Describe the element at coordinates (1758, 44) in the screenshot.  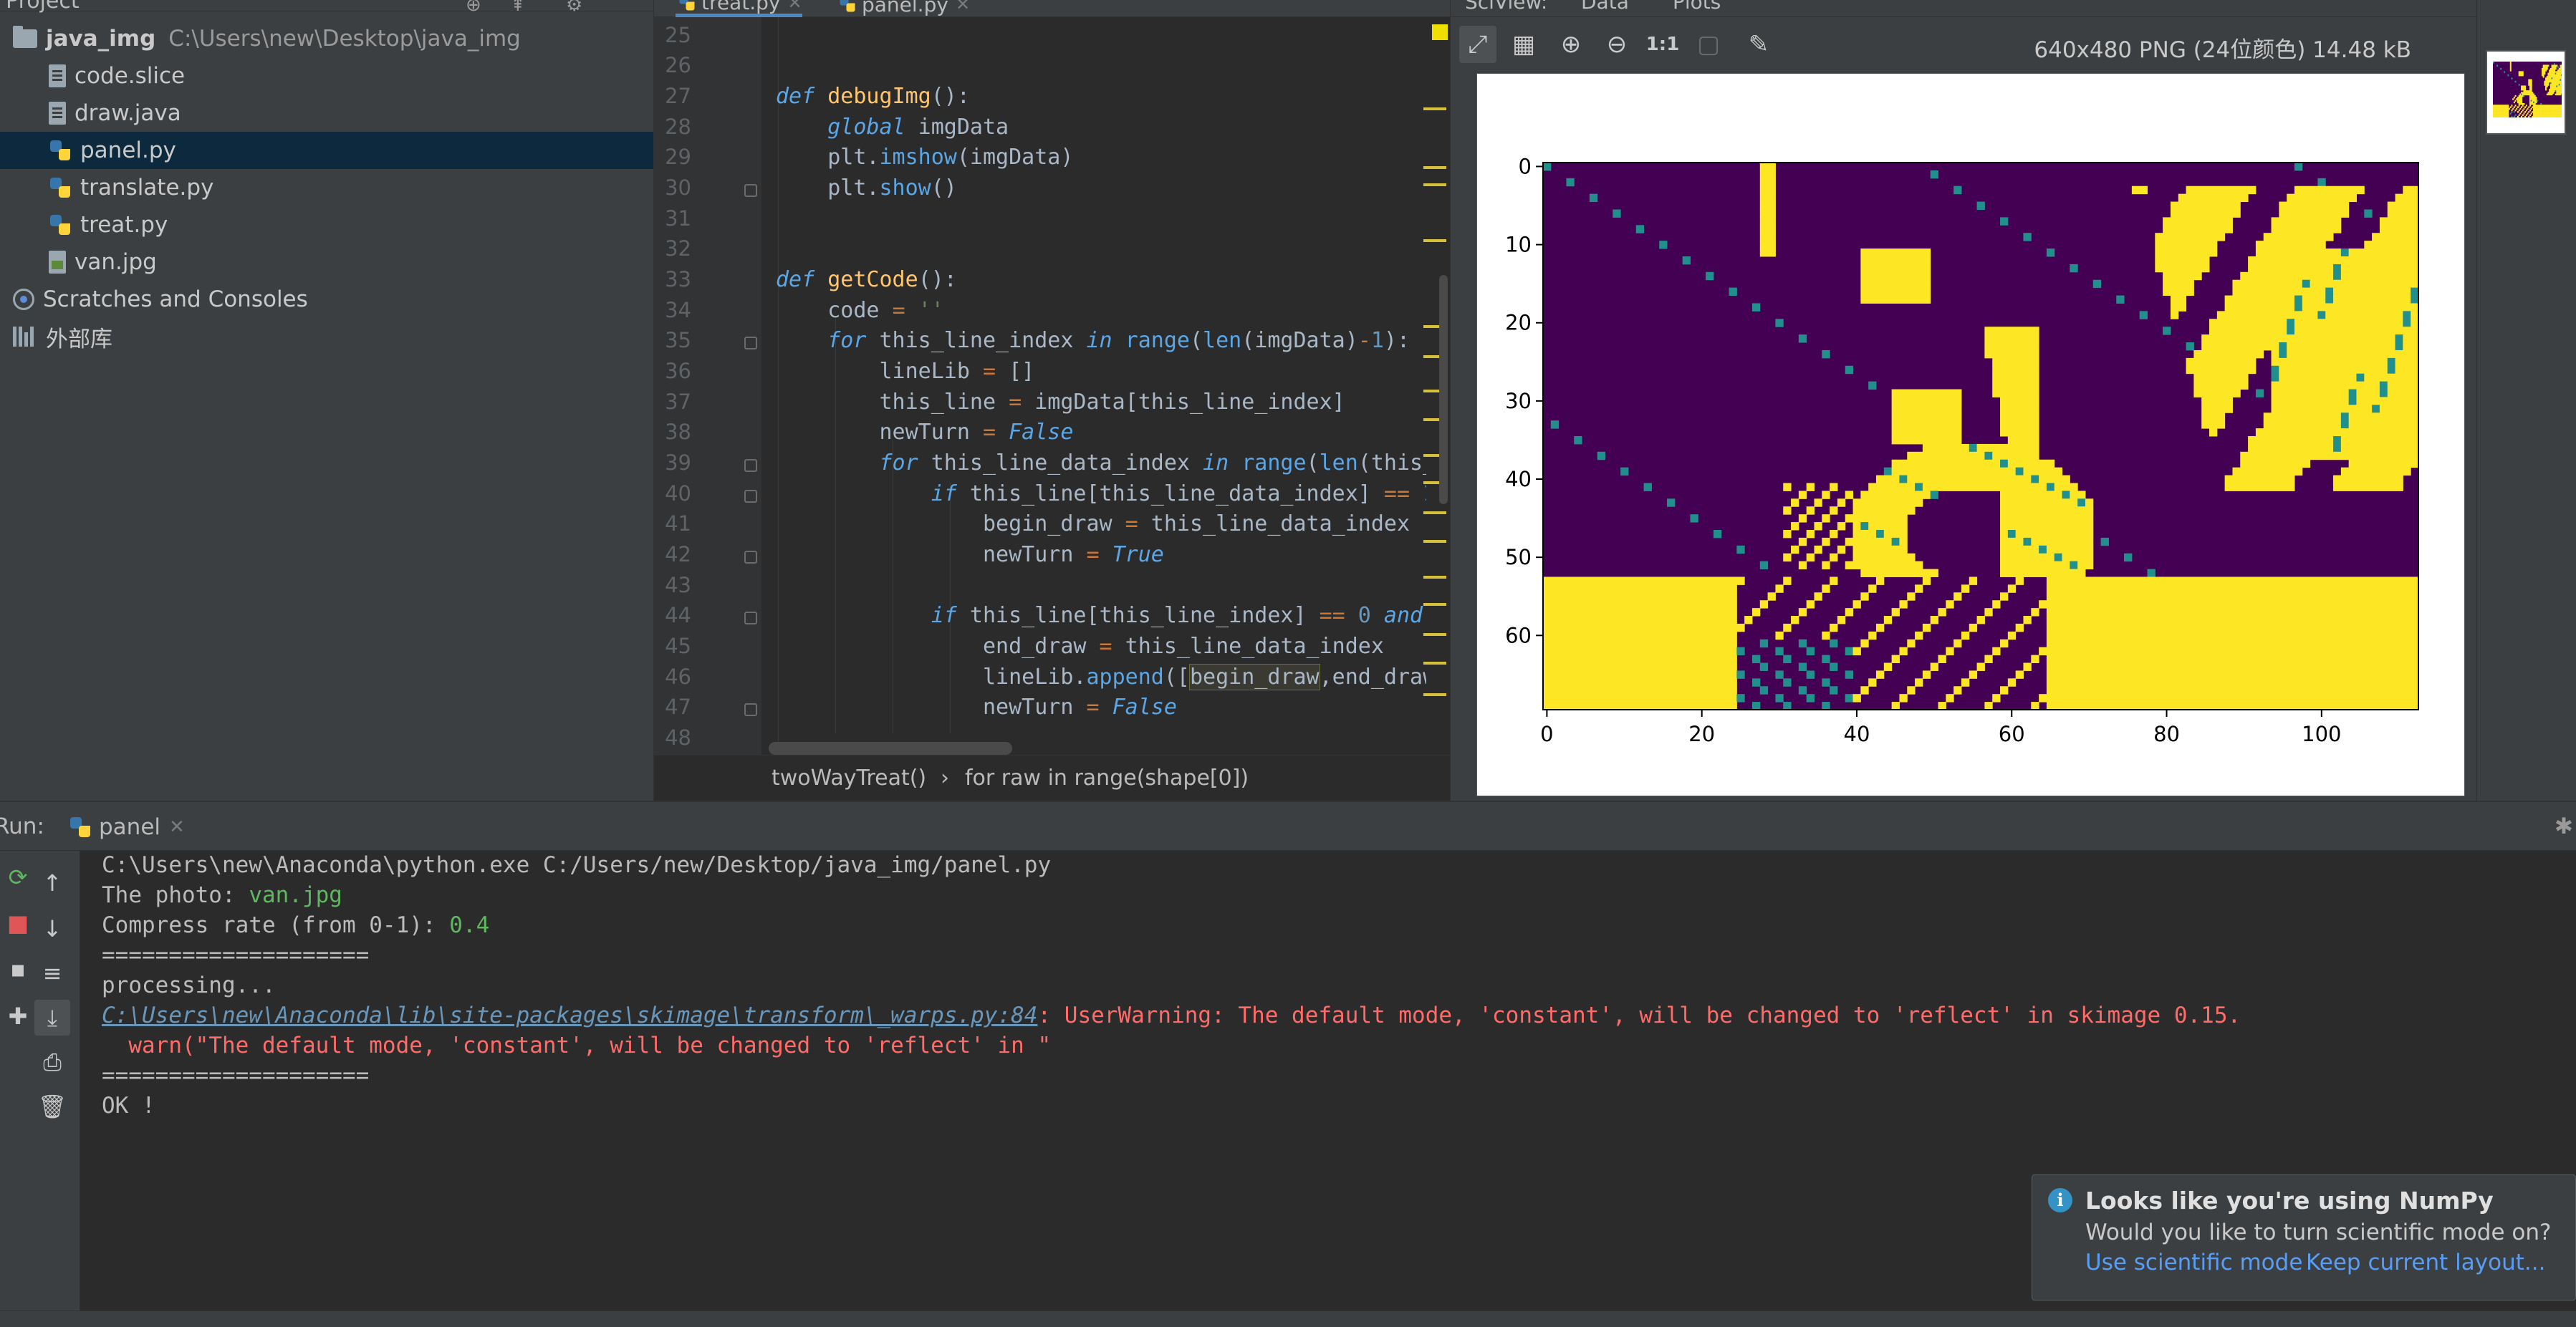
I see `color-picker-icon: ✎` at that location.